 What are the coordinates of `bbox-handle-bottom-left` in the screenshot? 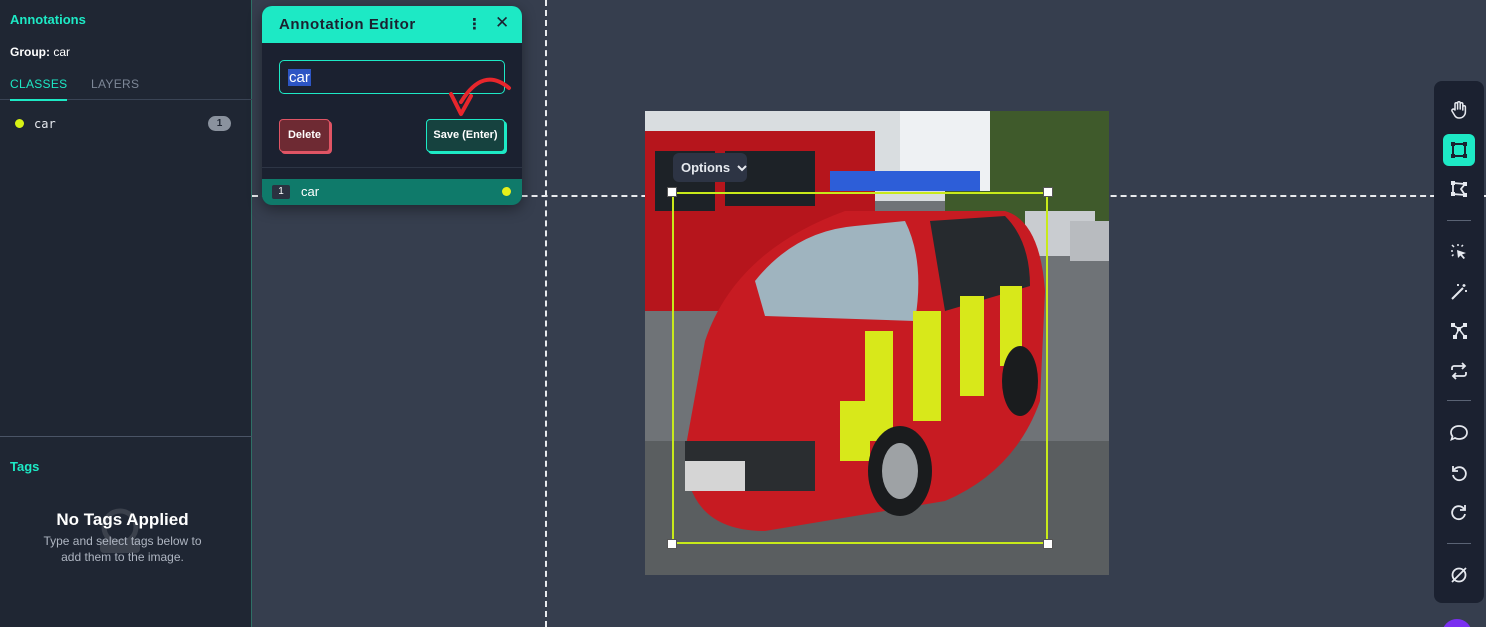 It's located at (672, 544).